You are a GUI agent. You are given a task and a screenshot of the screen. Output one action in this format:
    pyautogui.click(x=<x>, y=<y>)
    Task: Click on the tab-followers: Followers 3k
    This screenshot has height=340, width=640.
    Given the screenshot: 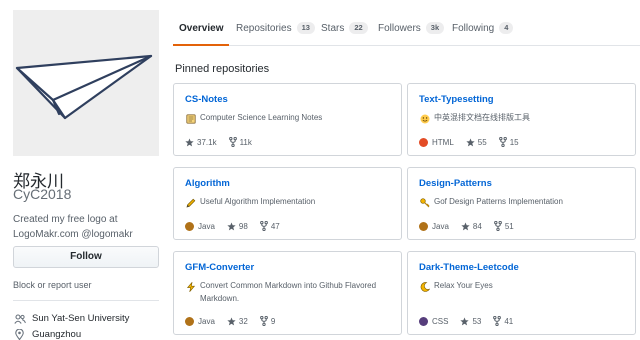 What is the action you would take?
    pyautogui.click(x=411, y=28)
    